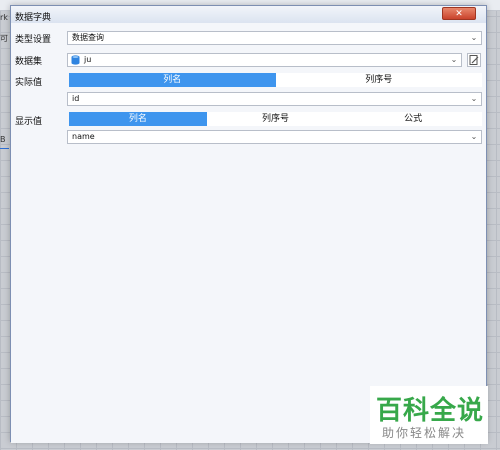  What do you see at coordinates (75, 60) in the screenshot?
I see `database-icon` at bounding box center [75, 60].